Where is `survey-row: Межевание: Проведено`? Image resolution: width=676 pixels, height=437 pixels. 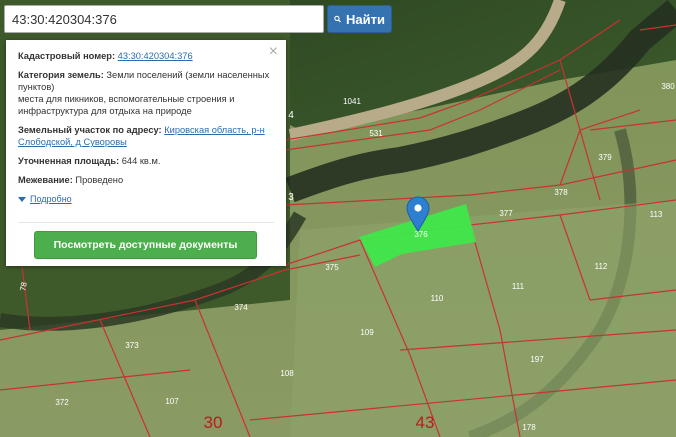
survey-row: Межевание: Проведено is located at coordinates (146, 180).